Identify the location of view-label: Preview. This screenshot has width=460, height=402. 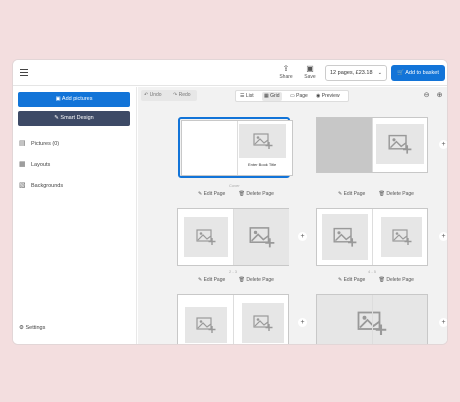
(330, 96).